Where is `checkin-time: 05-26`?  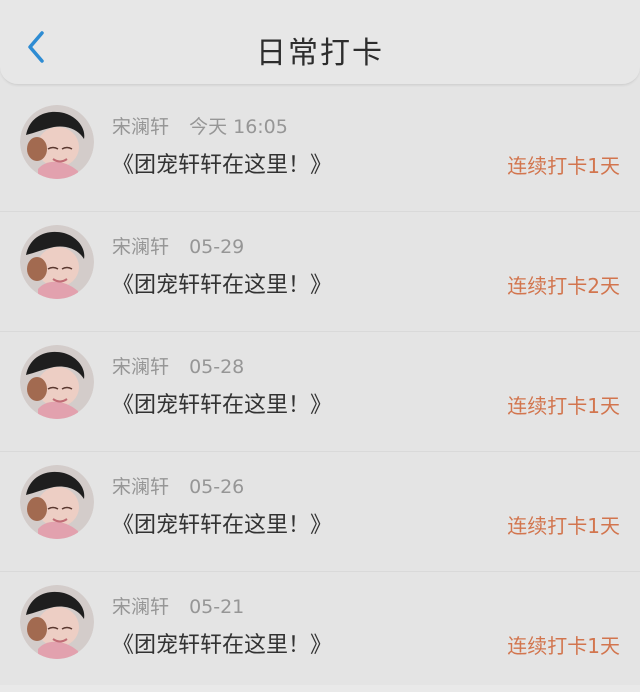 checkin-time: 05-26 is located at coordinates (217, 487).